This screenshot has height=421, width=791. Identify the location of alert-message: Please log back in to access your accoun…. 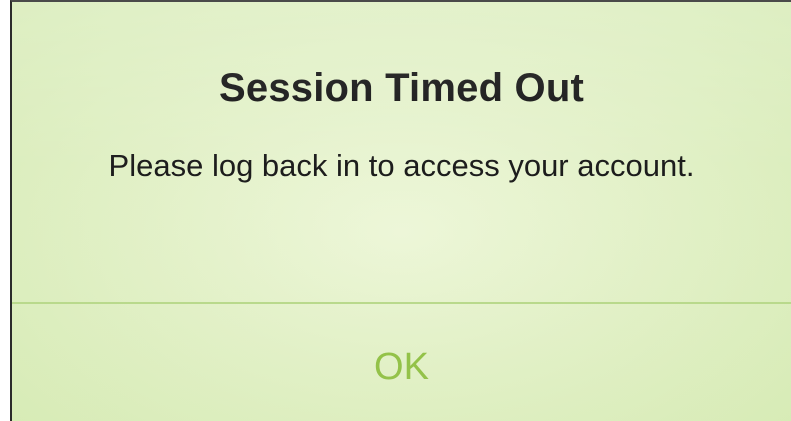
(401, 165).